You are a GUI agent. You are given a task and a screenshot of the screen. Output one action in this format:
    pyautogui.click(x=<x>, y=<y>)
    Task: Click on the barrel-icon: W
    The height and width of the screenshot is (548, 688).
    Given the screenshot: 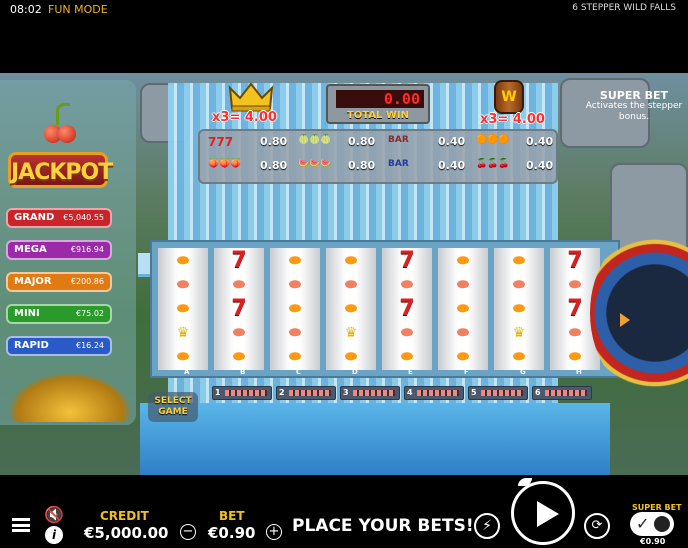 What is the action you would take?
    pyautogui.click(x=509, y=97)
    